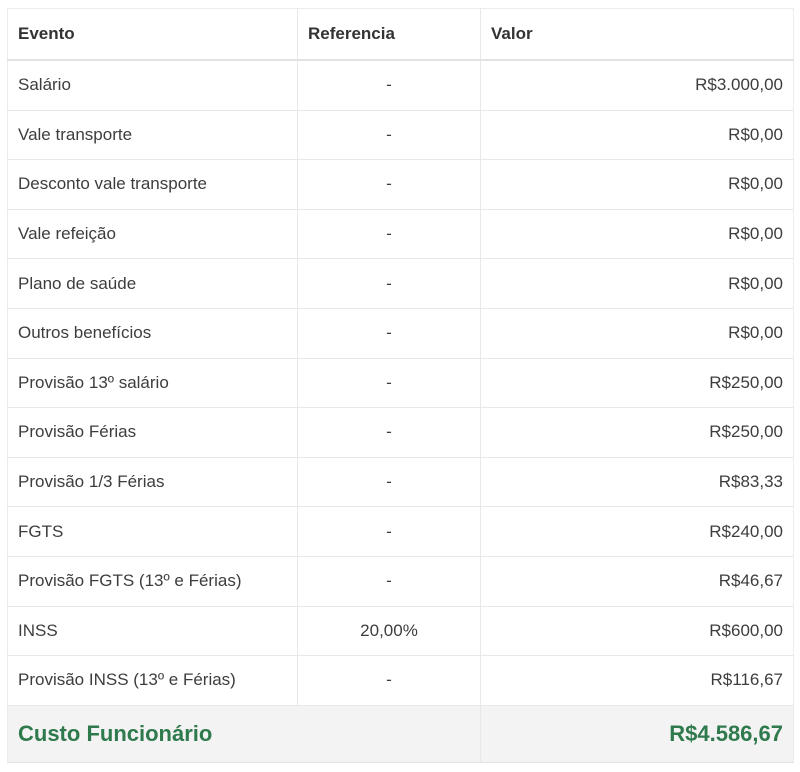 Image resolution: width=800 pixels, height=772 pixels. I want to click on cell-evento: FGTS, so click(152, 531).